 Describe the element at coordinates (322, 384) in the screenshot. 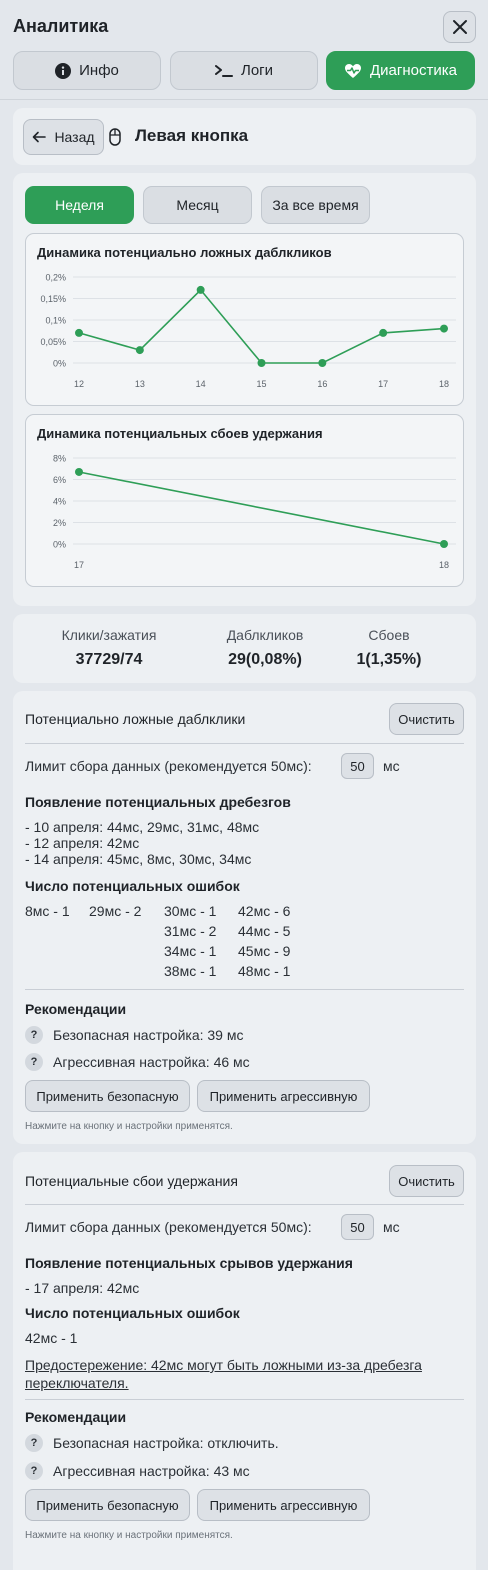

I see `x-tick-label: 16` at that location.